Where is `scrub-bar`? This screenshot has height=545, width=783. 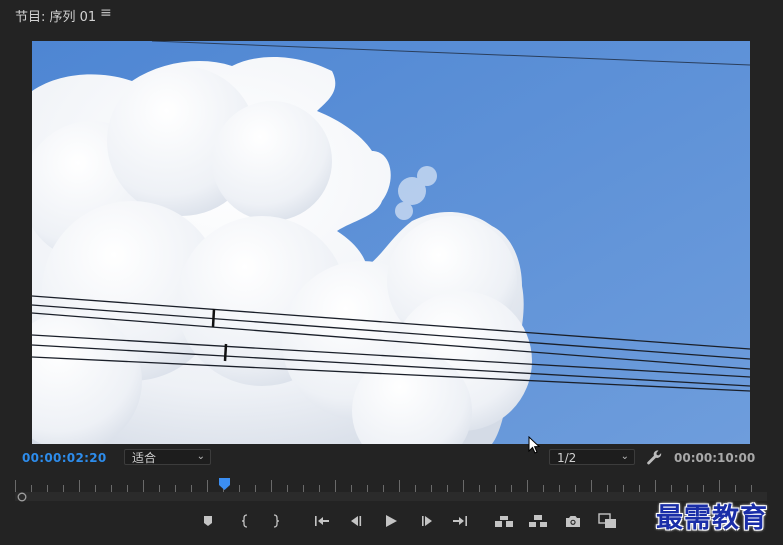
scrub-bar is located at coordinates (391, 496).